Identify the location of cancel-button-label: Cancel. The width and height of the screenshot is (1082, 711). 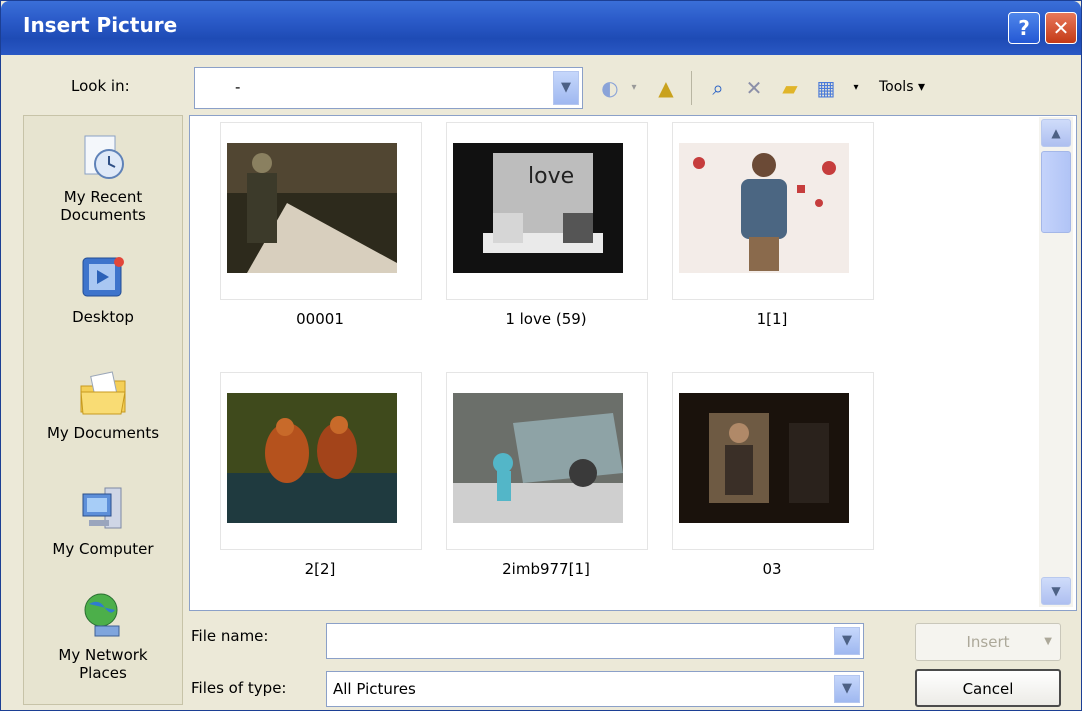
(988, 689).